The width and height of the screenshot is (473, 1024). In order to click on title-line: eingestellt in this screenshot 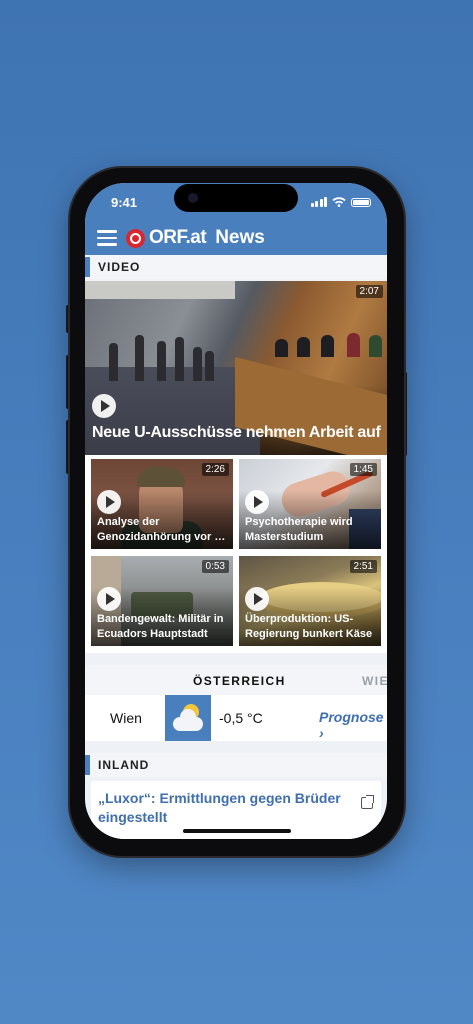, I will do `click(133, 817)`.